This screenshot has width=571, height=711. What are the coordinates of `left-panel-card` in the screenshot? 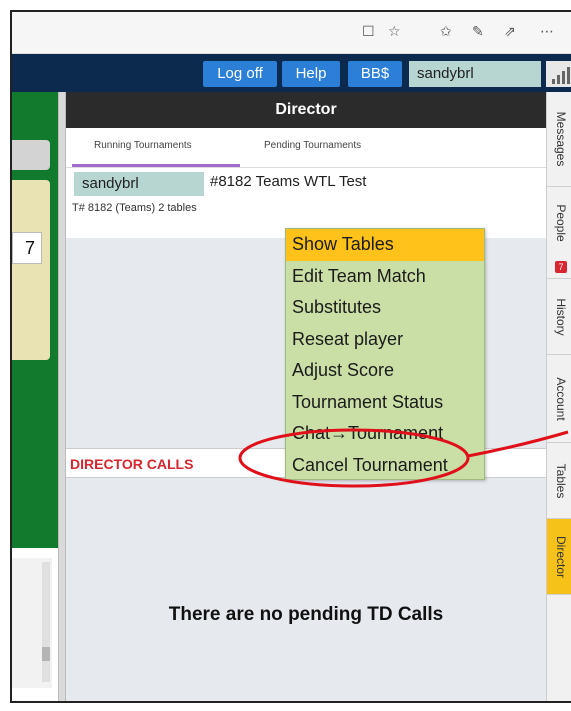 It's located at (31, 270).